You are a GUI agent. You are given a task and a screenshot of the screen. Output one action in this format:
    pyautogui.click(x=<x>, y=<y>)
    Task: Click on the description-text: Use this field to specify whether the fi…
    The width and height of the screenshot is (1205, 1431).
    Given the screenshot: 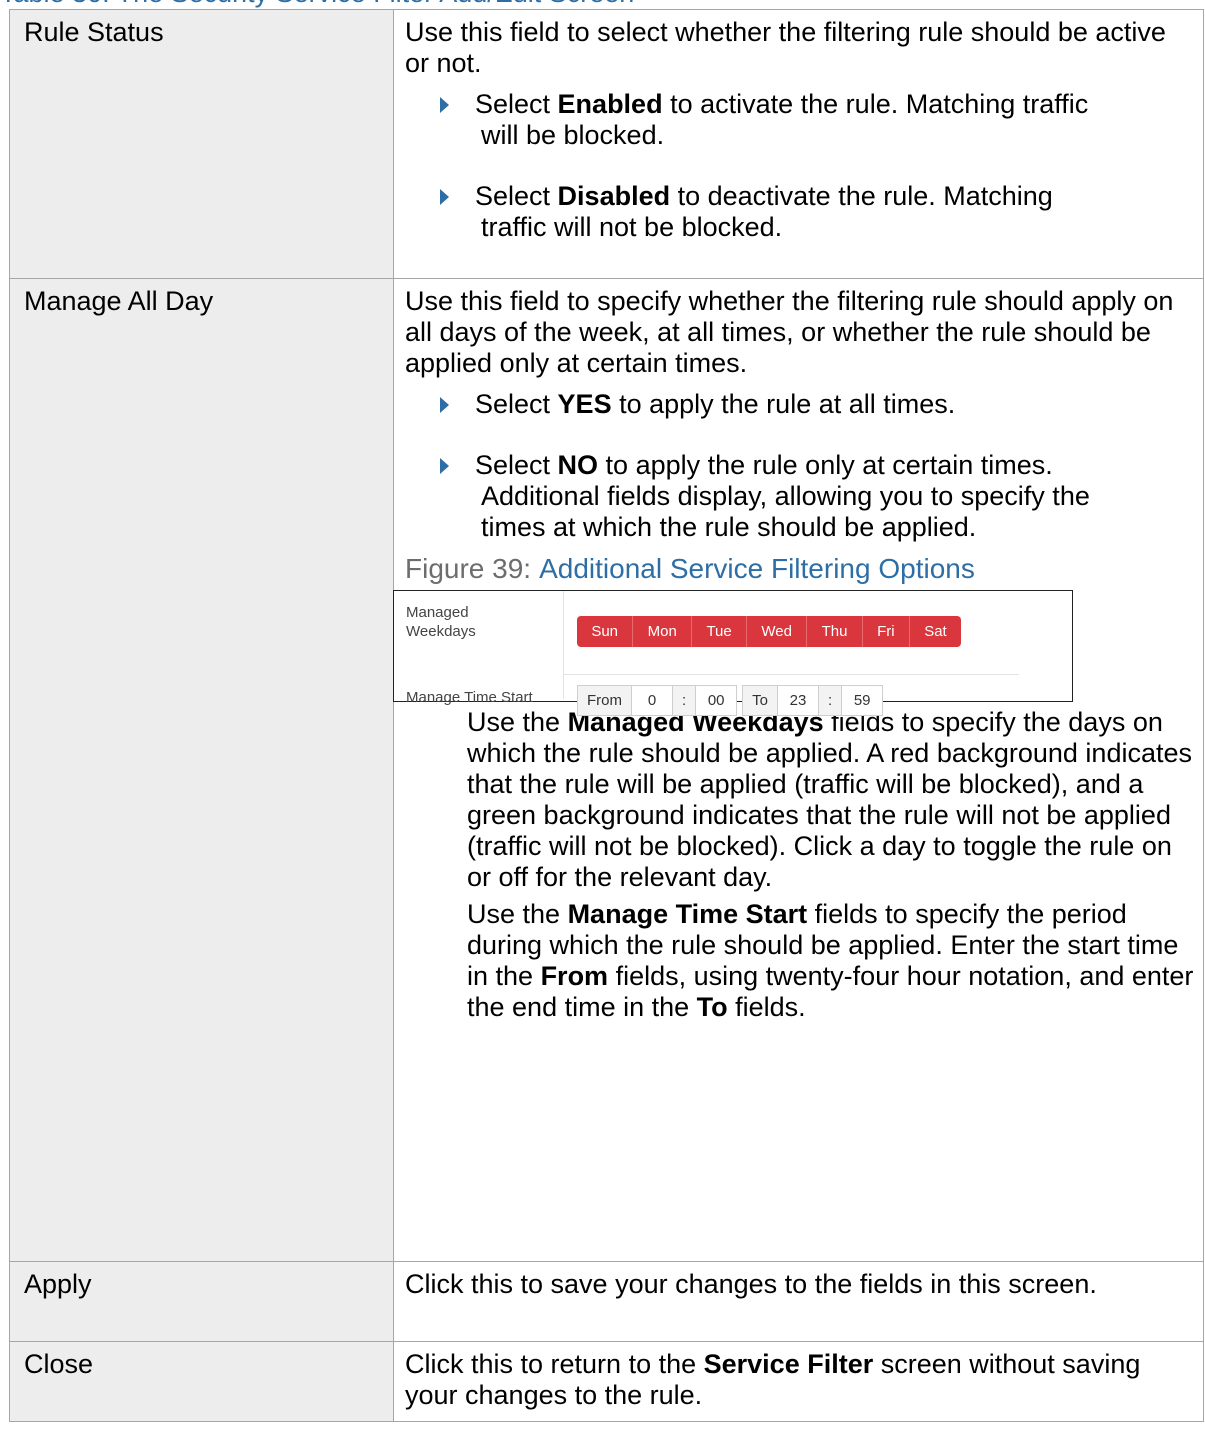 What is the action you would take?
    pyautogui.click(x=789, y=332)
    